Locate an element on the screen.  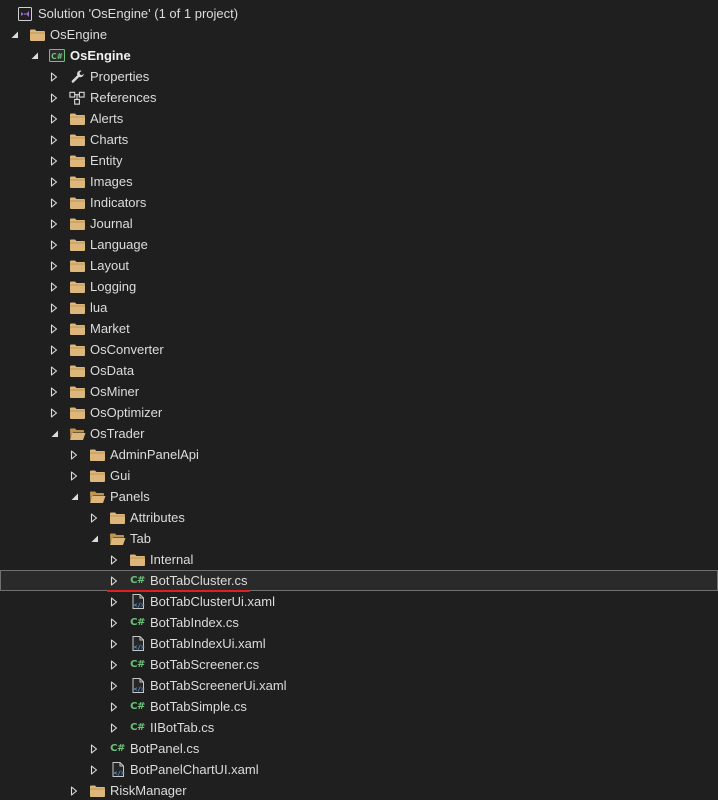
tree-item: C# OsEngine is located at coordinates (359, 55).